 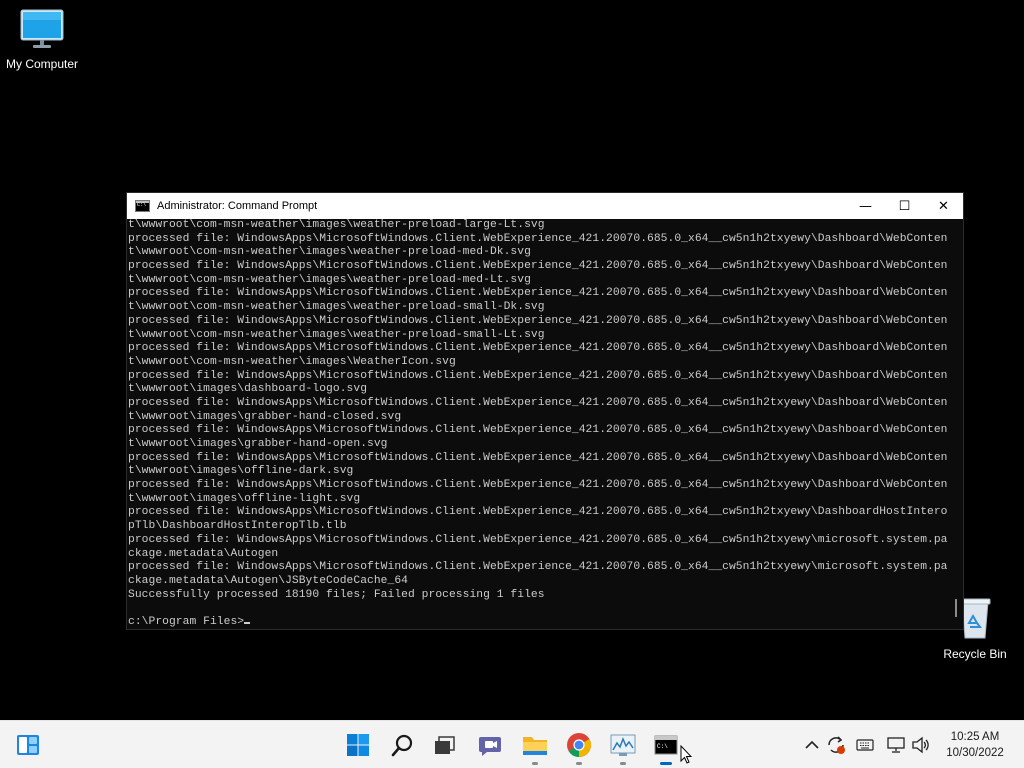 I want to click on volume-icon, so click(x=920, y=745).